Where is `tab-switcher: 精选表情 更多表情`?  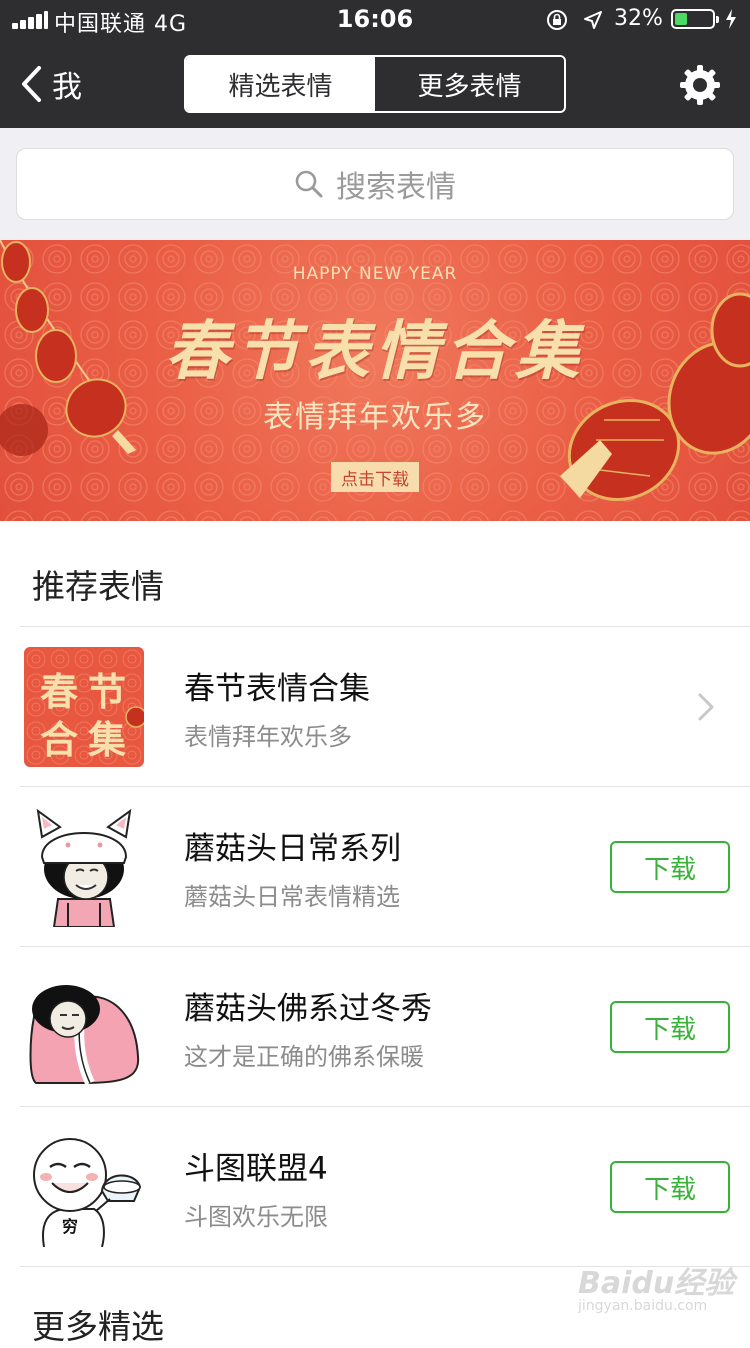 tab-switcher: 精选表情 更多表情 is located at coordinates (375, 84).